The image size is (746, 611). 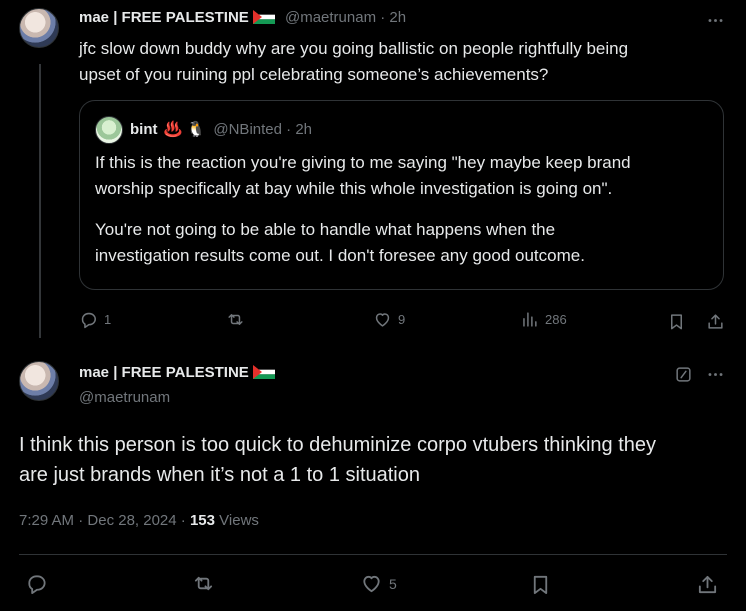 What do you see at coordinates (239, 520) in the screenshot?
I see `views-label: Views` at bounding box center [239, 520].